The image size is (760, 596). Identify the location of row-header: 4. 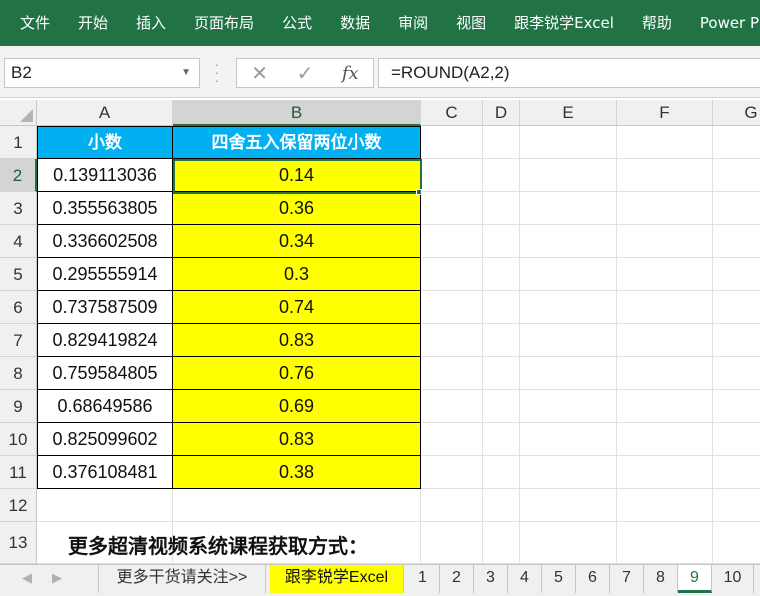
(18, 241).